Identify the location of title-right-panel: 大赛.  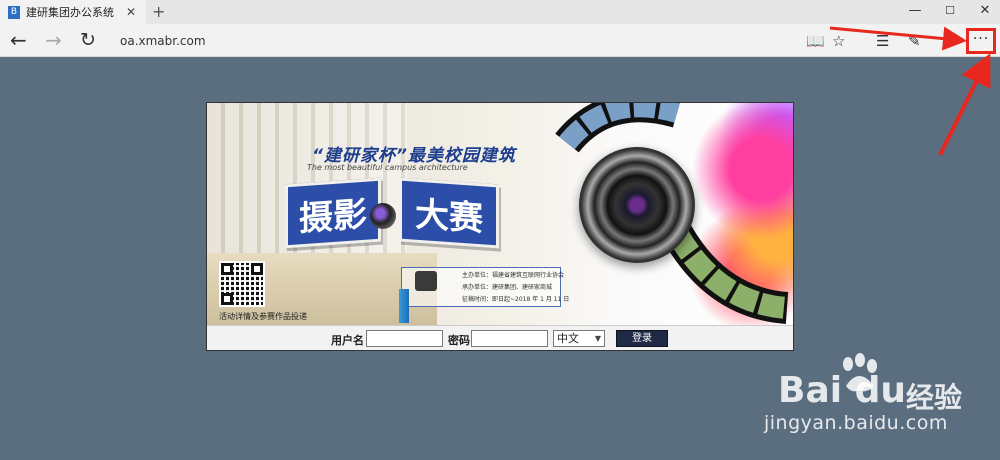
(449, 213).